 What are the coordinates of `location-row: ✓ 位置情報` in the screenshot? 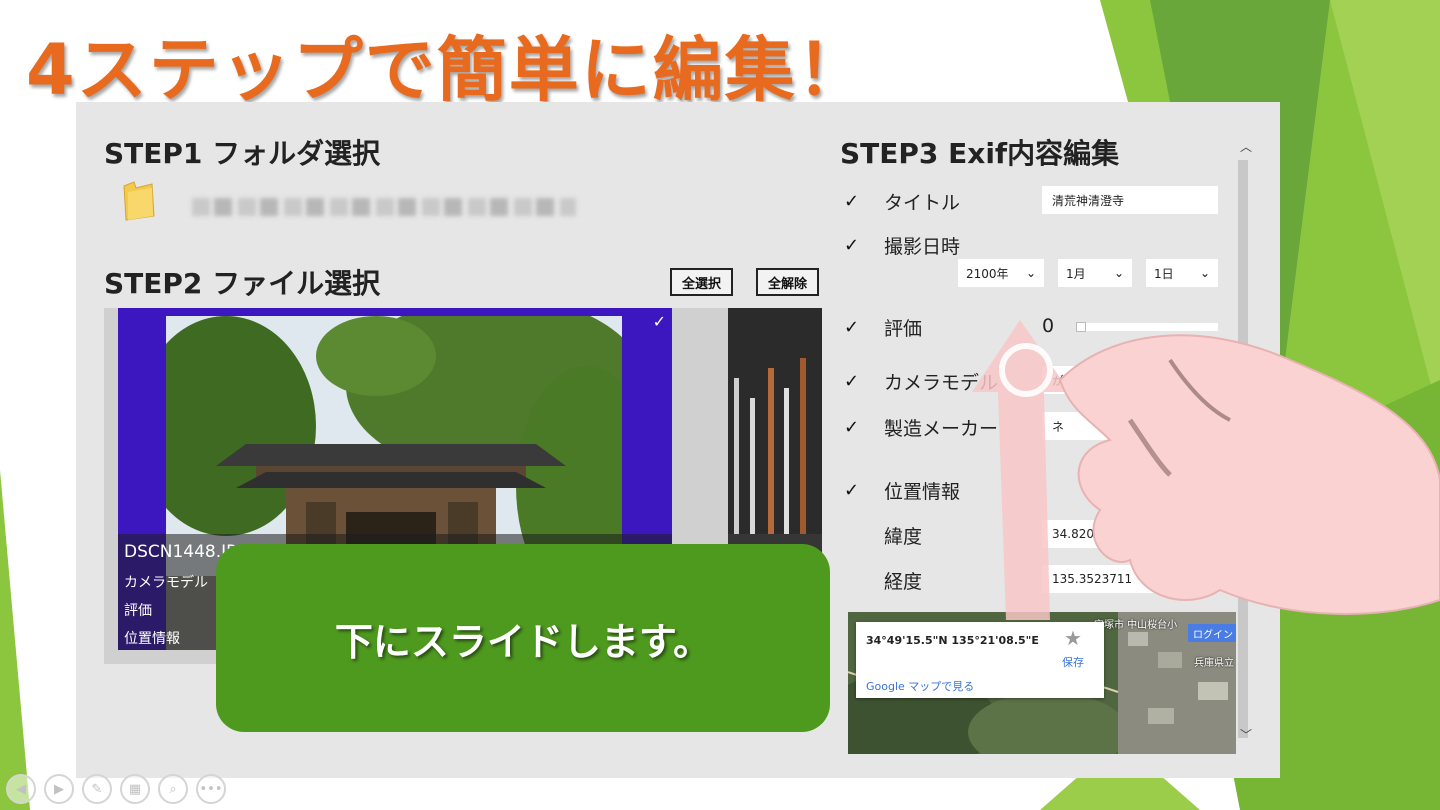 It's located at (900, 490).